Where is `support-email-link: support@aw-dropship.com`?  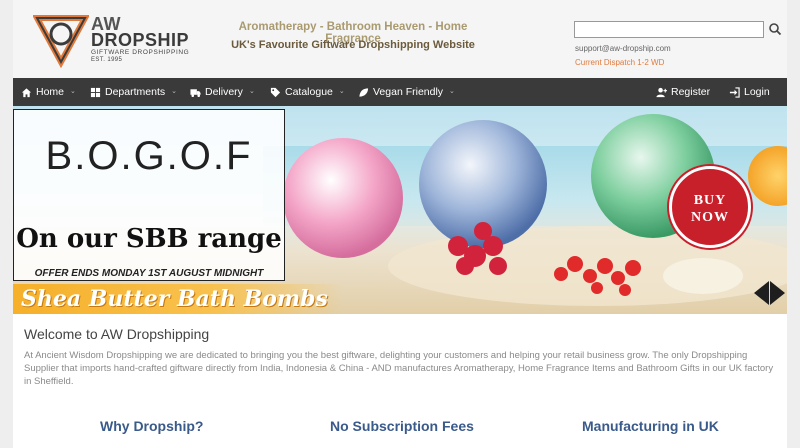
support-email-link: support@aw-dropship.com is located at coordinates (623, 48).